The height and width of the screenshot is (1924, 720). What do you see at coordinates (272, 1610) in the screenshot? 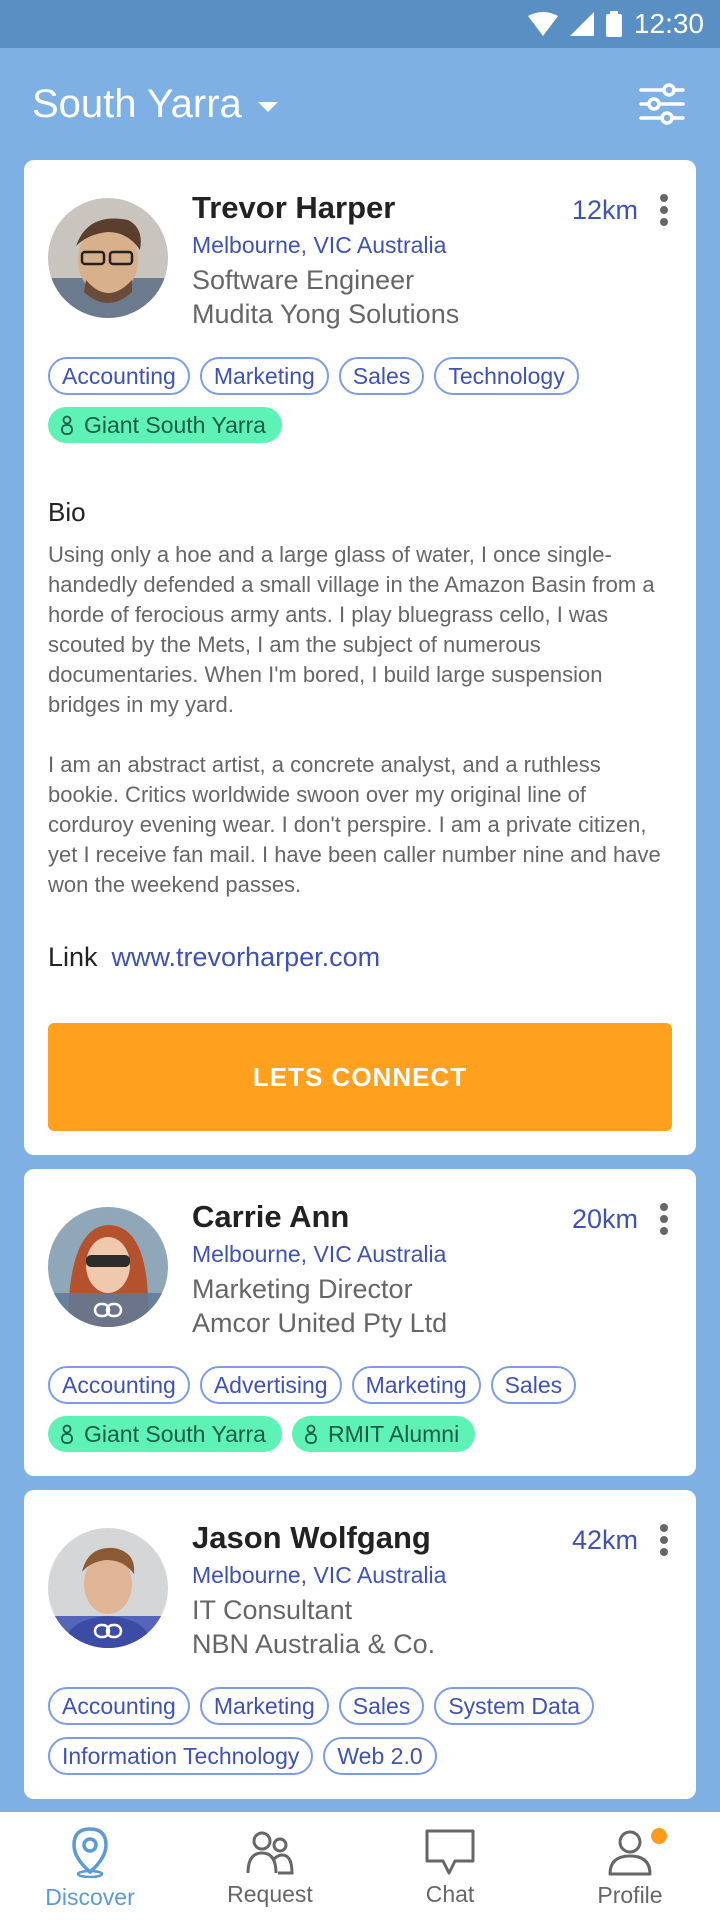
I see `profile-role: IT Consultant` at bounding box center [272, 1610].